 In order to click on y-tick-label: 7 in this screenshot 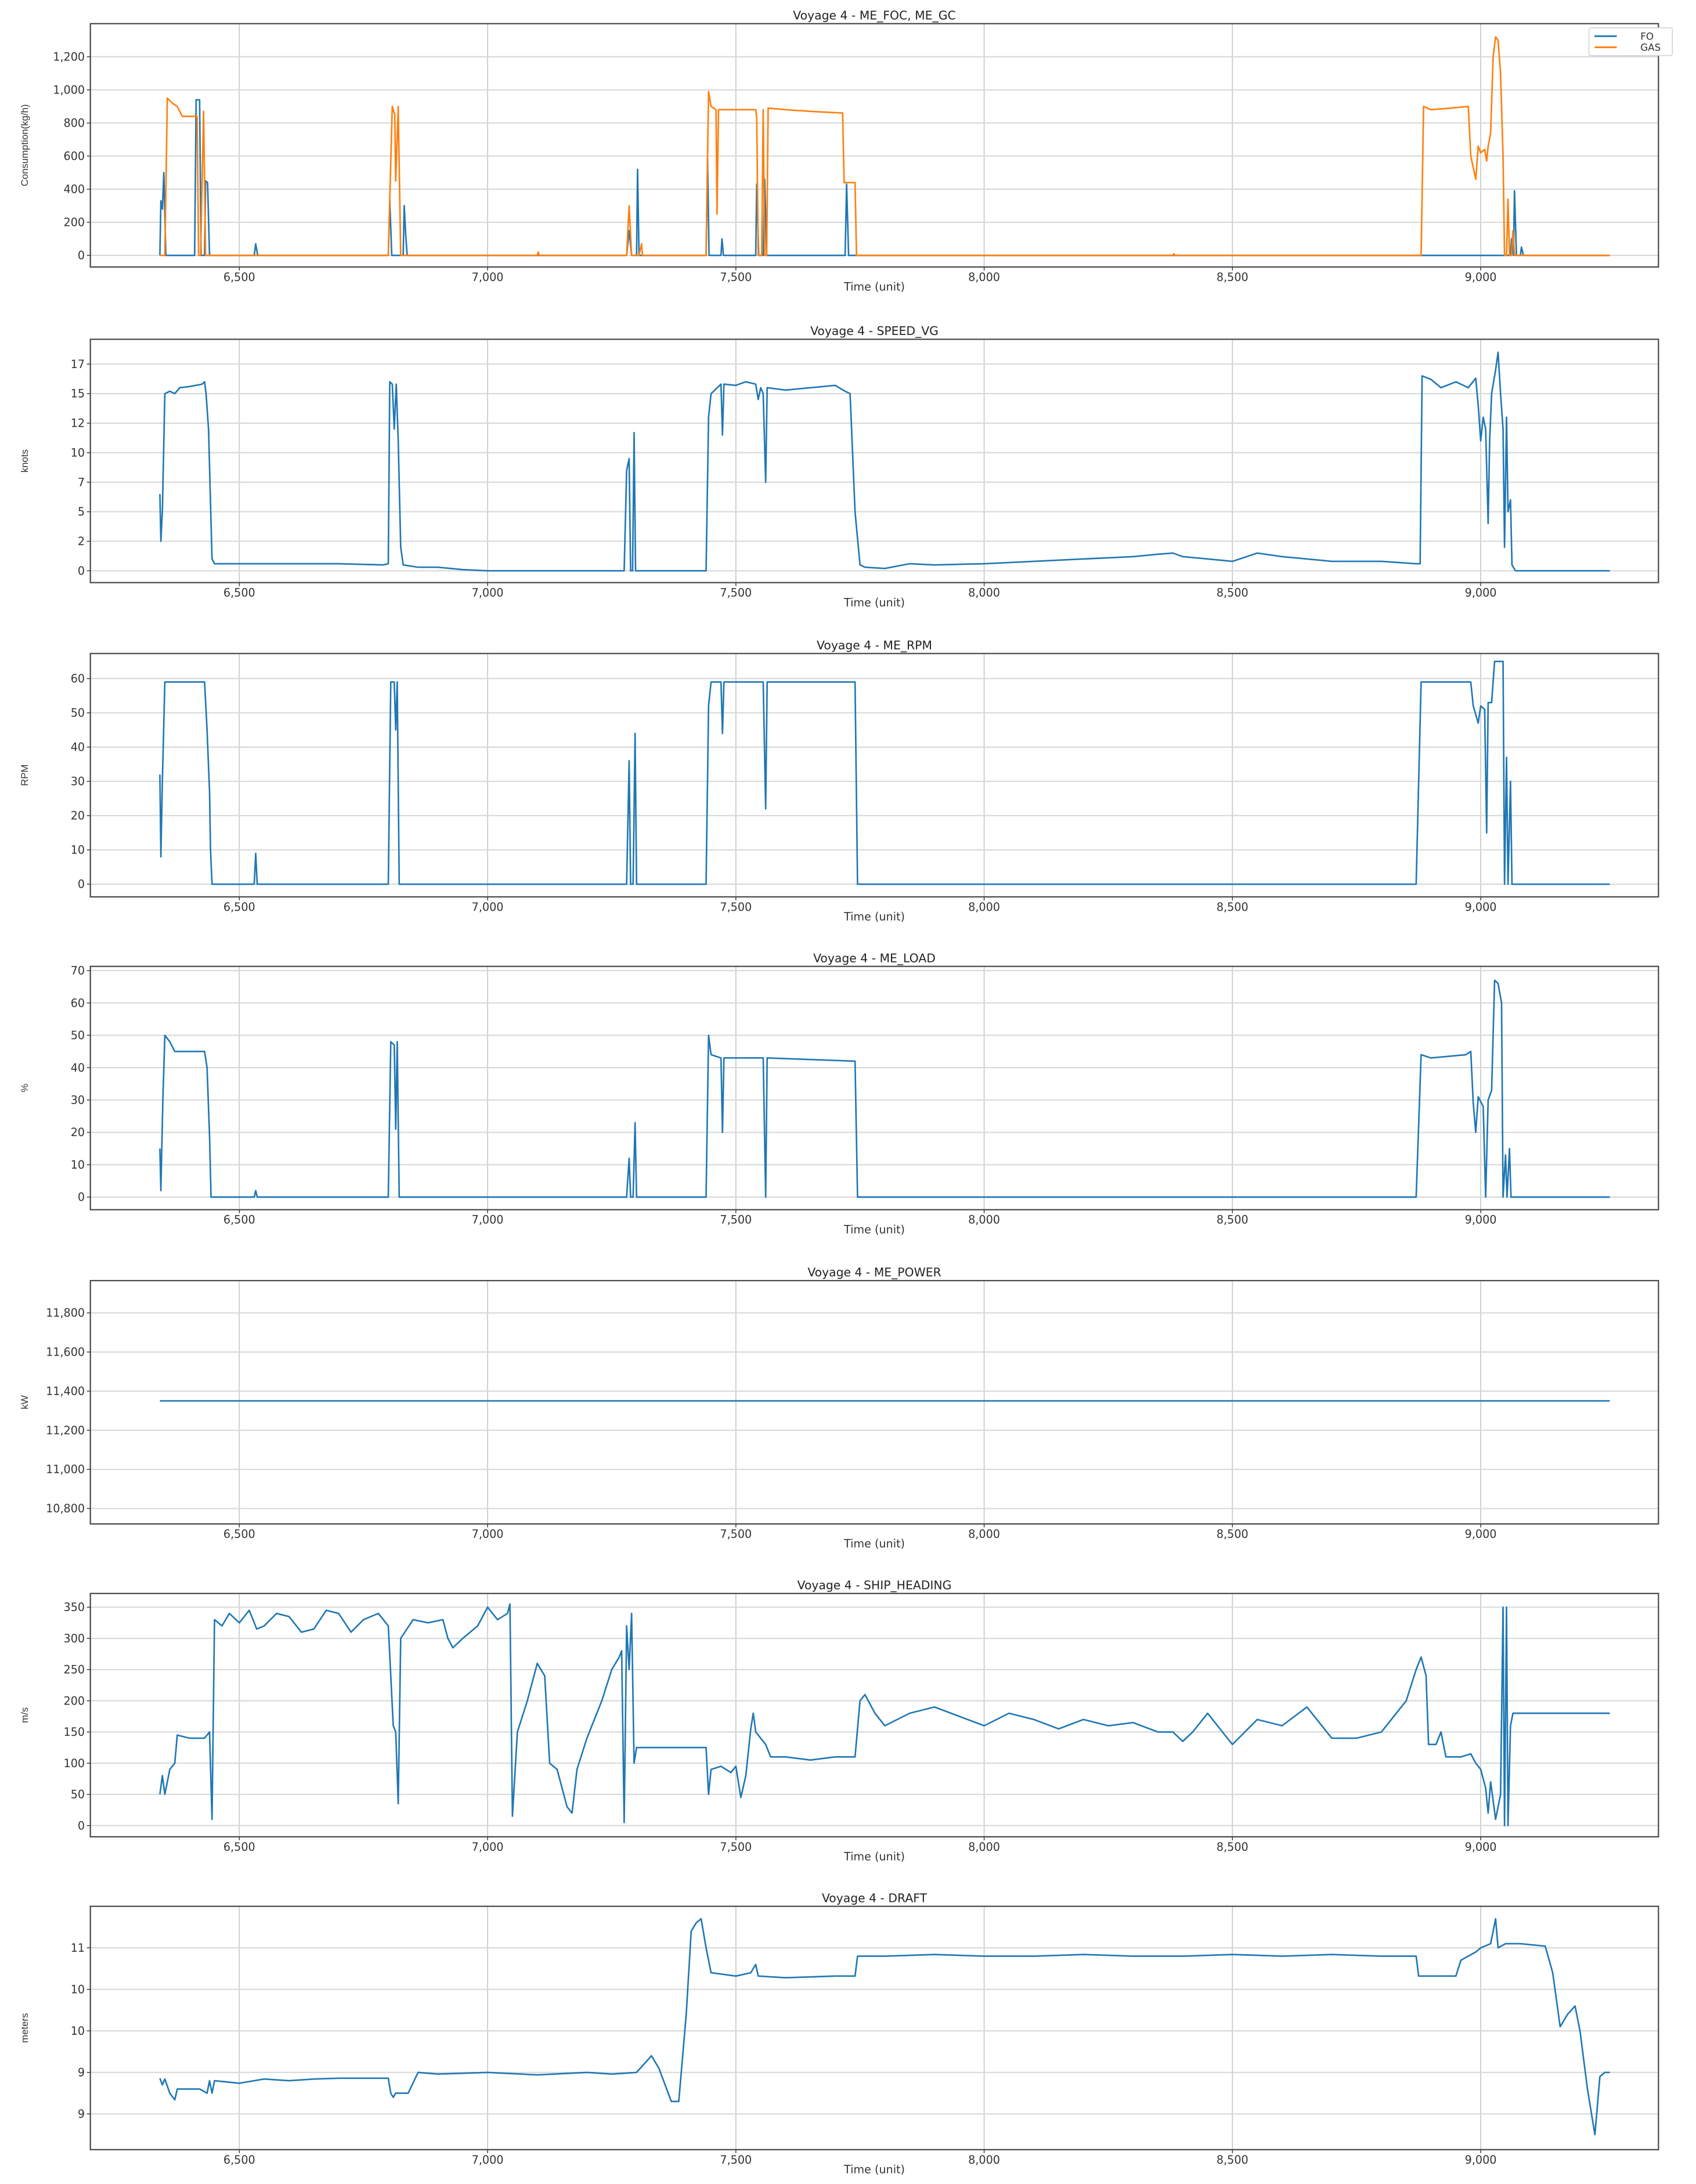, I will do `click(81, 482)`.